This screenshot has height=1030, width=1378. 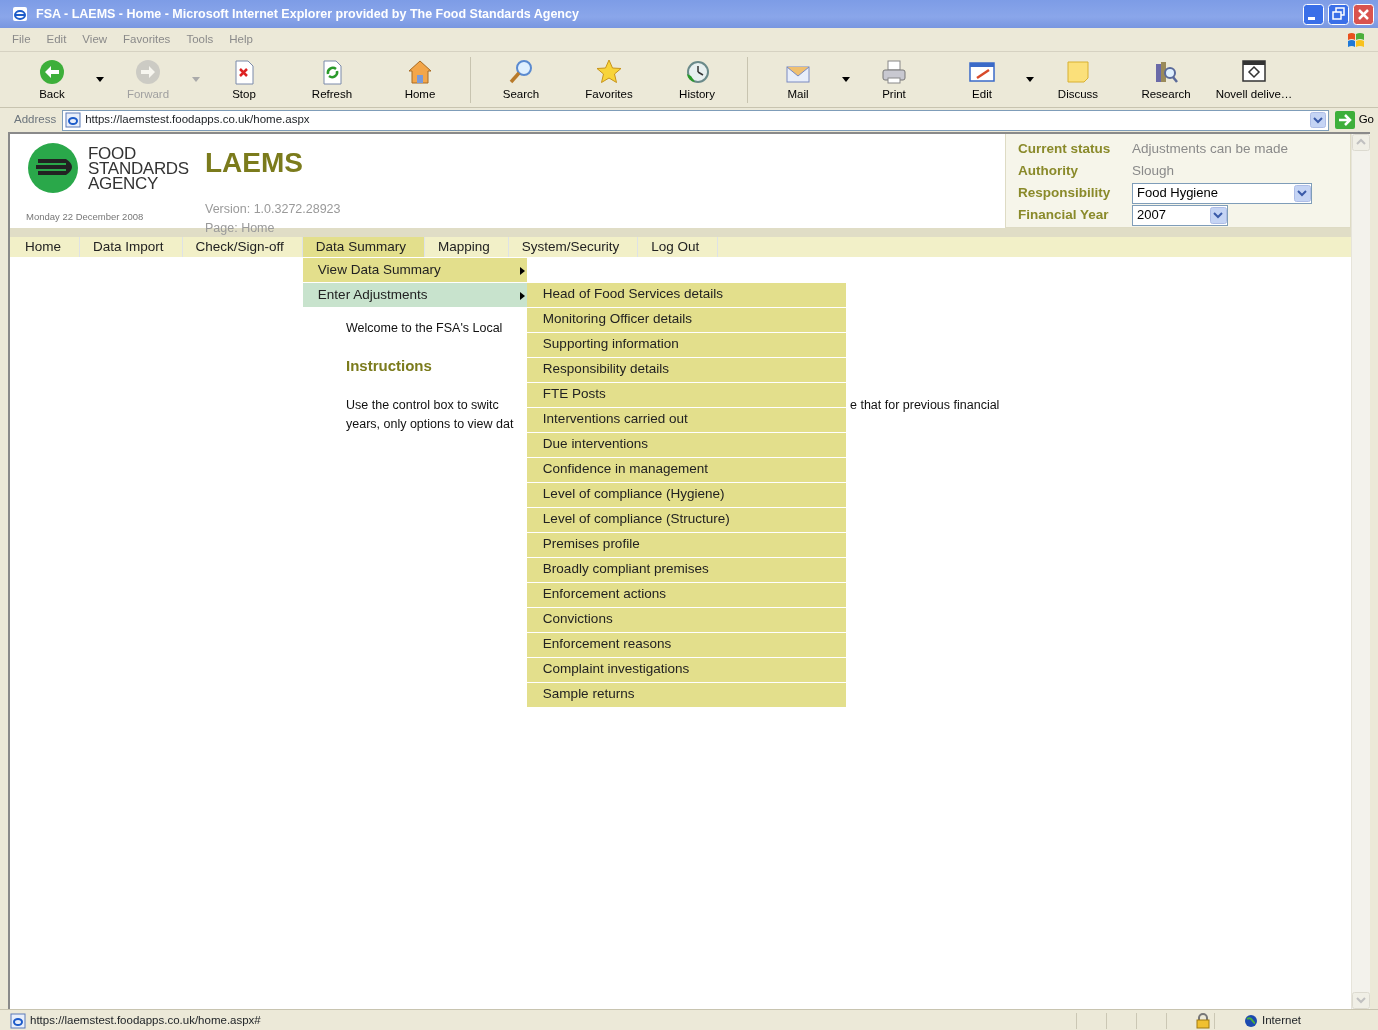 What do you see at coordinates (466, 247) in the screenshot?
I see `nav-tab: Mapping` at bounding box center [466, 247].